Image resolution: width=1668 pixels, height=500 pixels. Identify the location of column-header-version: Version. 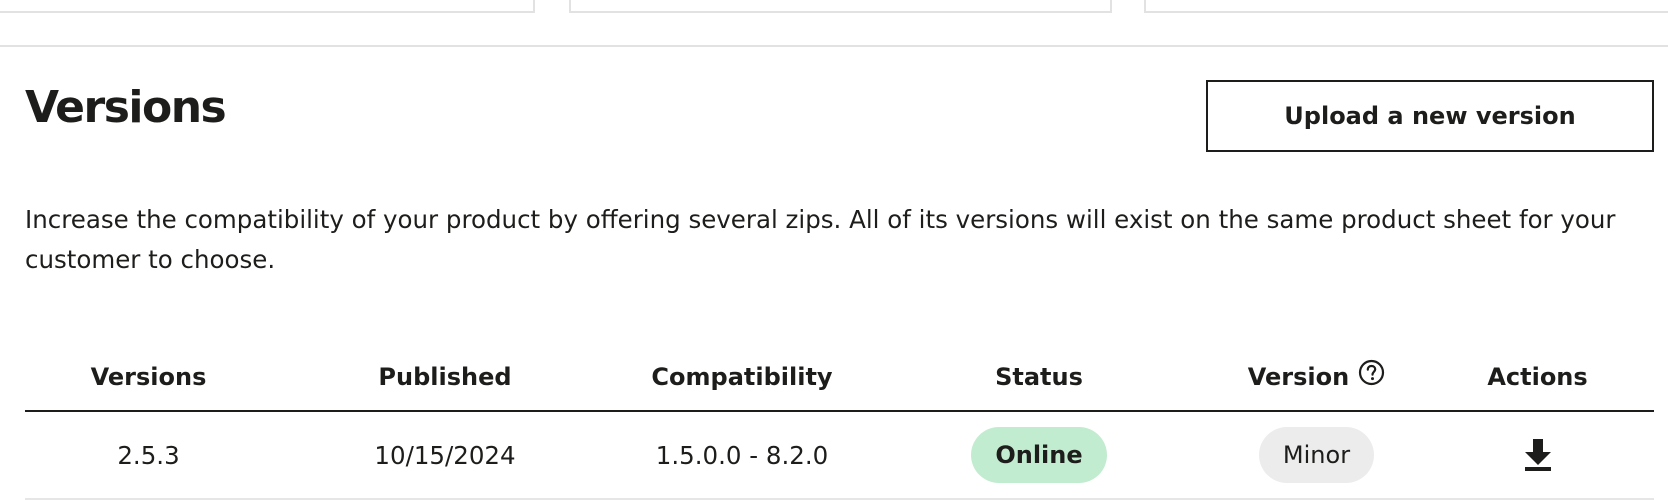
(1316, 376).